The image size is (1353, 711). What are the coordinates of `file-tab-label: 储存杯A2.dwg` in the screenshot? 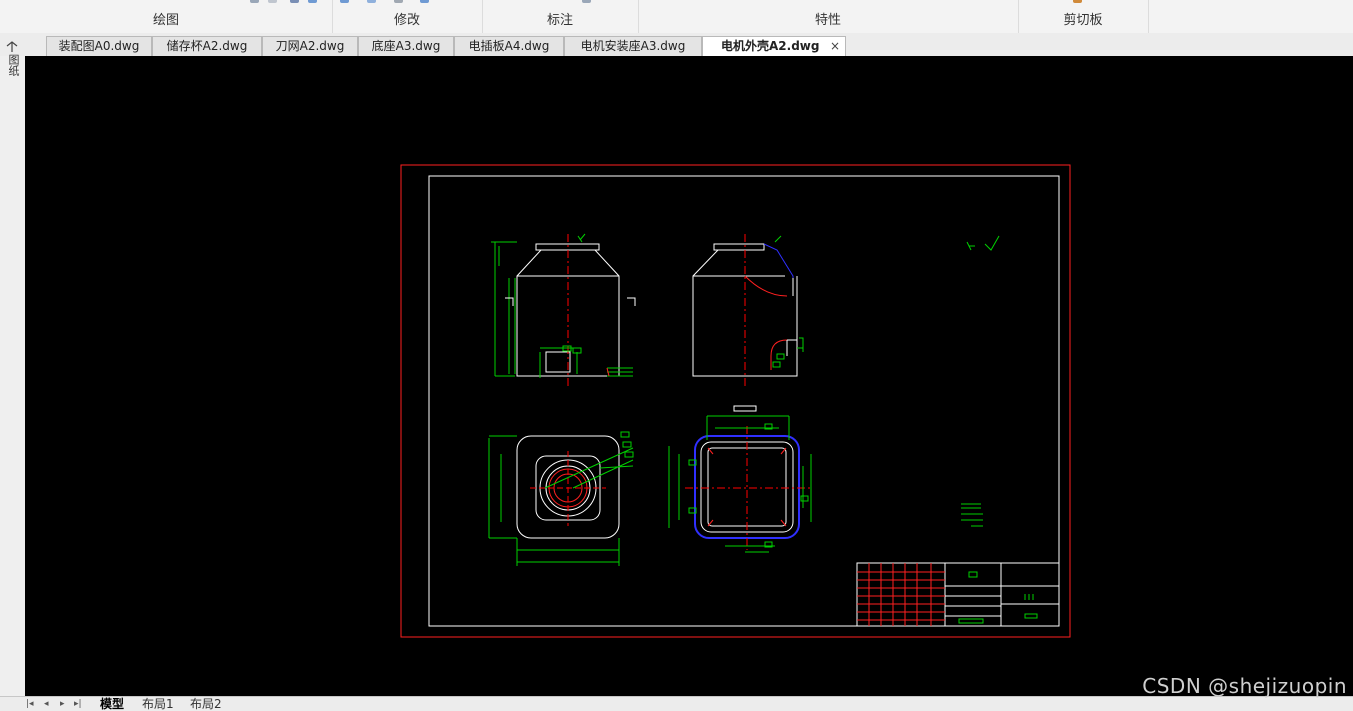 It's located at (207, 46).